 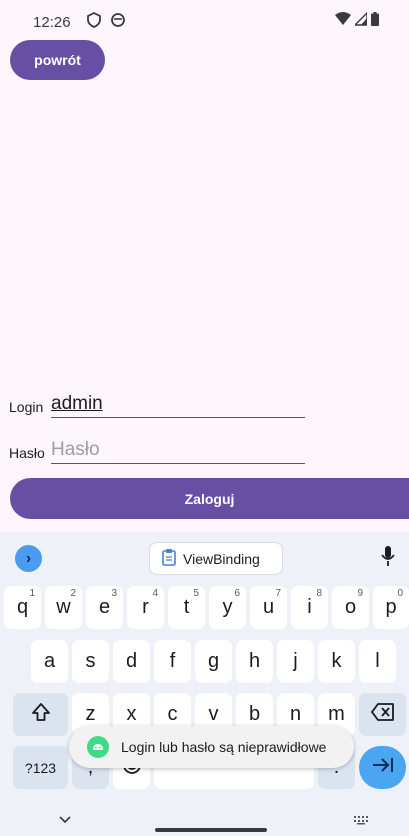 I want to click on key-j: j, so click(x=295, y=661).